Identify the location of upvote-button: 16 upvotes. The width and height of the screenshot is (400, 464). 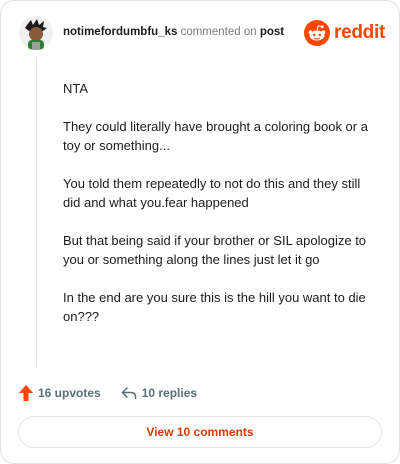
(60, 393).